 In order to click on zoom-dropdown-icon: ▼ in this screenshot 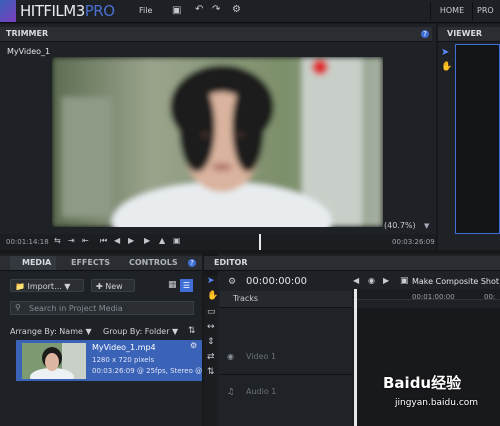, I will do `click(426, 226)`.